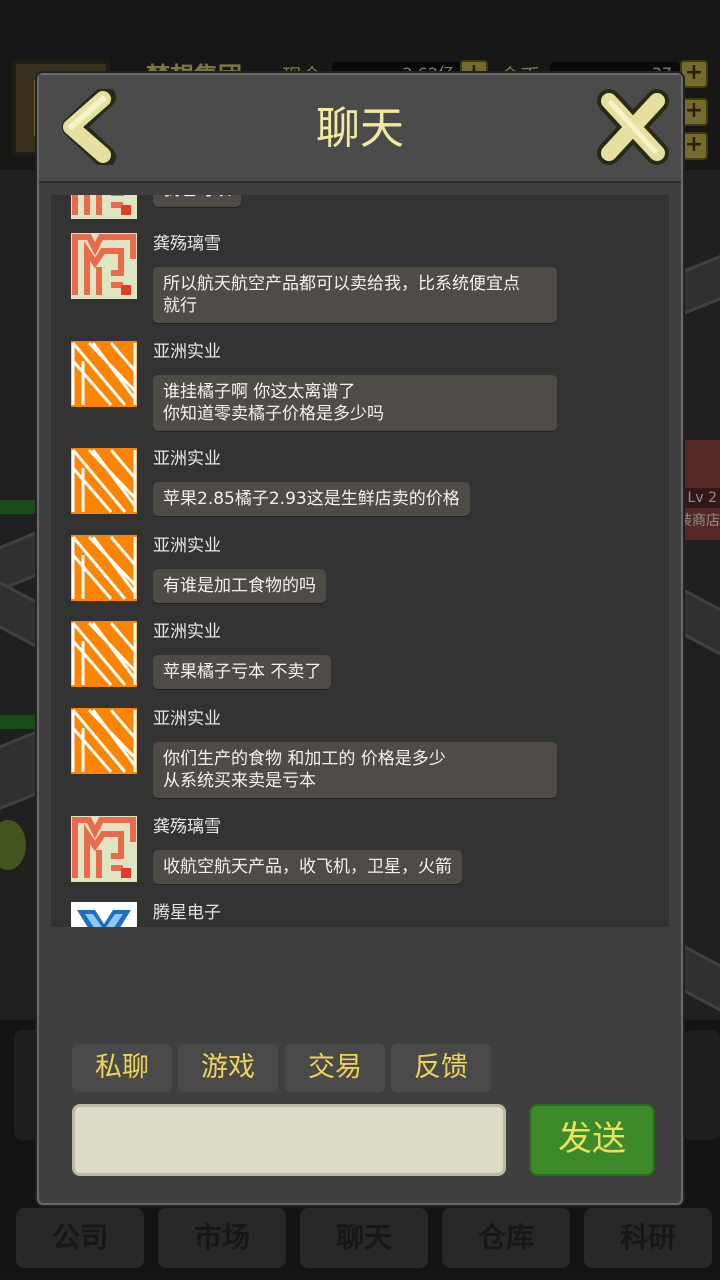 The width and height of the screenshot is (720, 1280). Describe the element at coordinates (289, 1140) in the screenshot. I see `message-input` at that location.